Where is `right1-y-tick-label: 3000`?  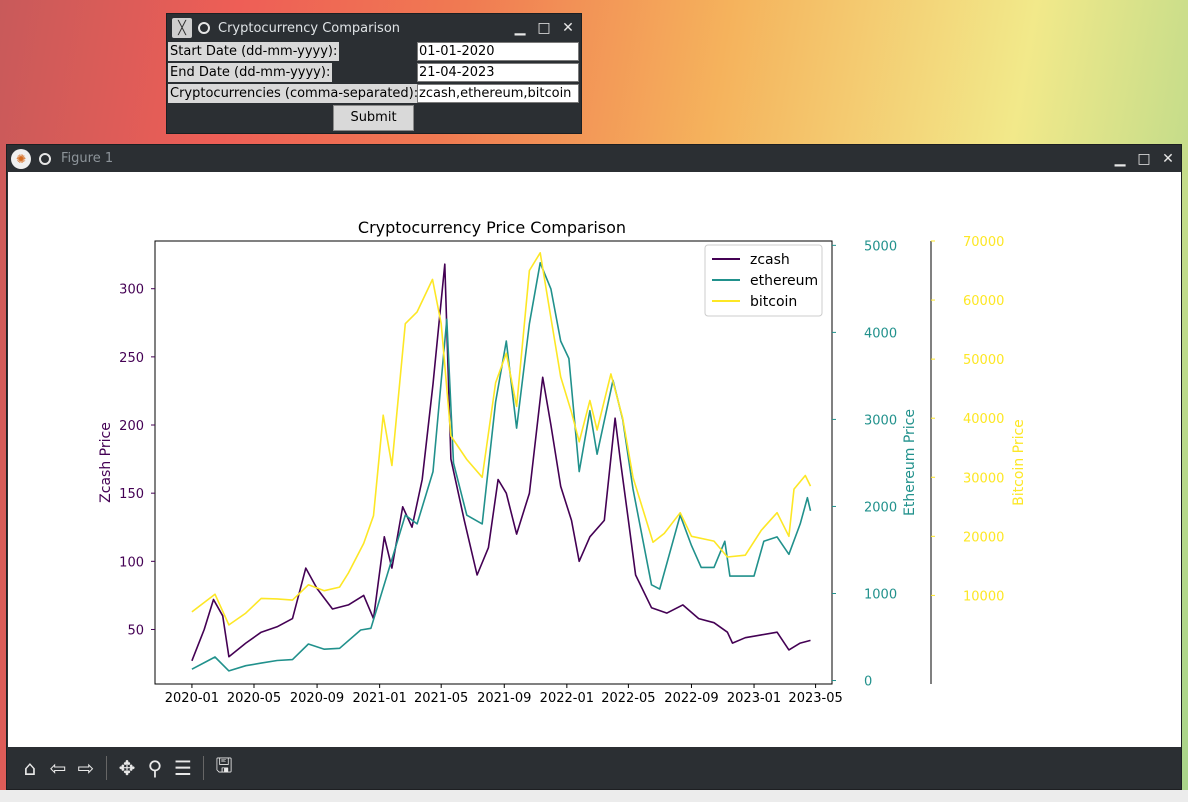 right1-y-tick-label: 3000 is located at coordinates (880, 420).